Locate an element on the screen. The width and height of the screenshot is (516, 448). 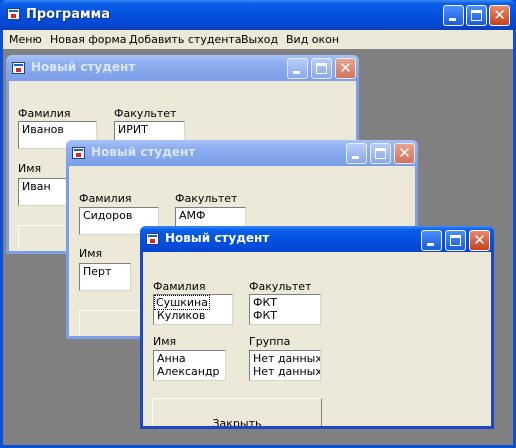
list-item: Перт is located at coordinates (105, 271).